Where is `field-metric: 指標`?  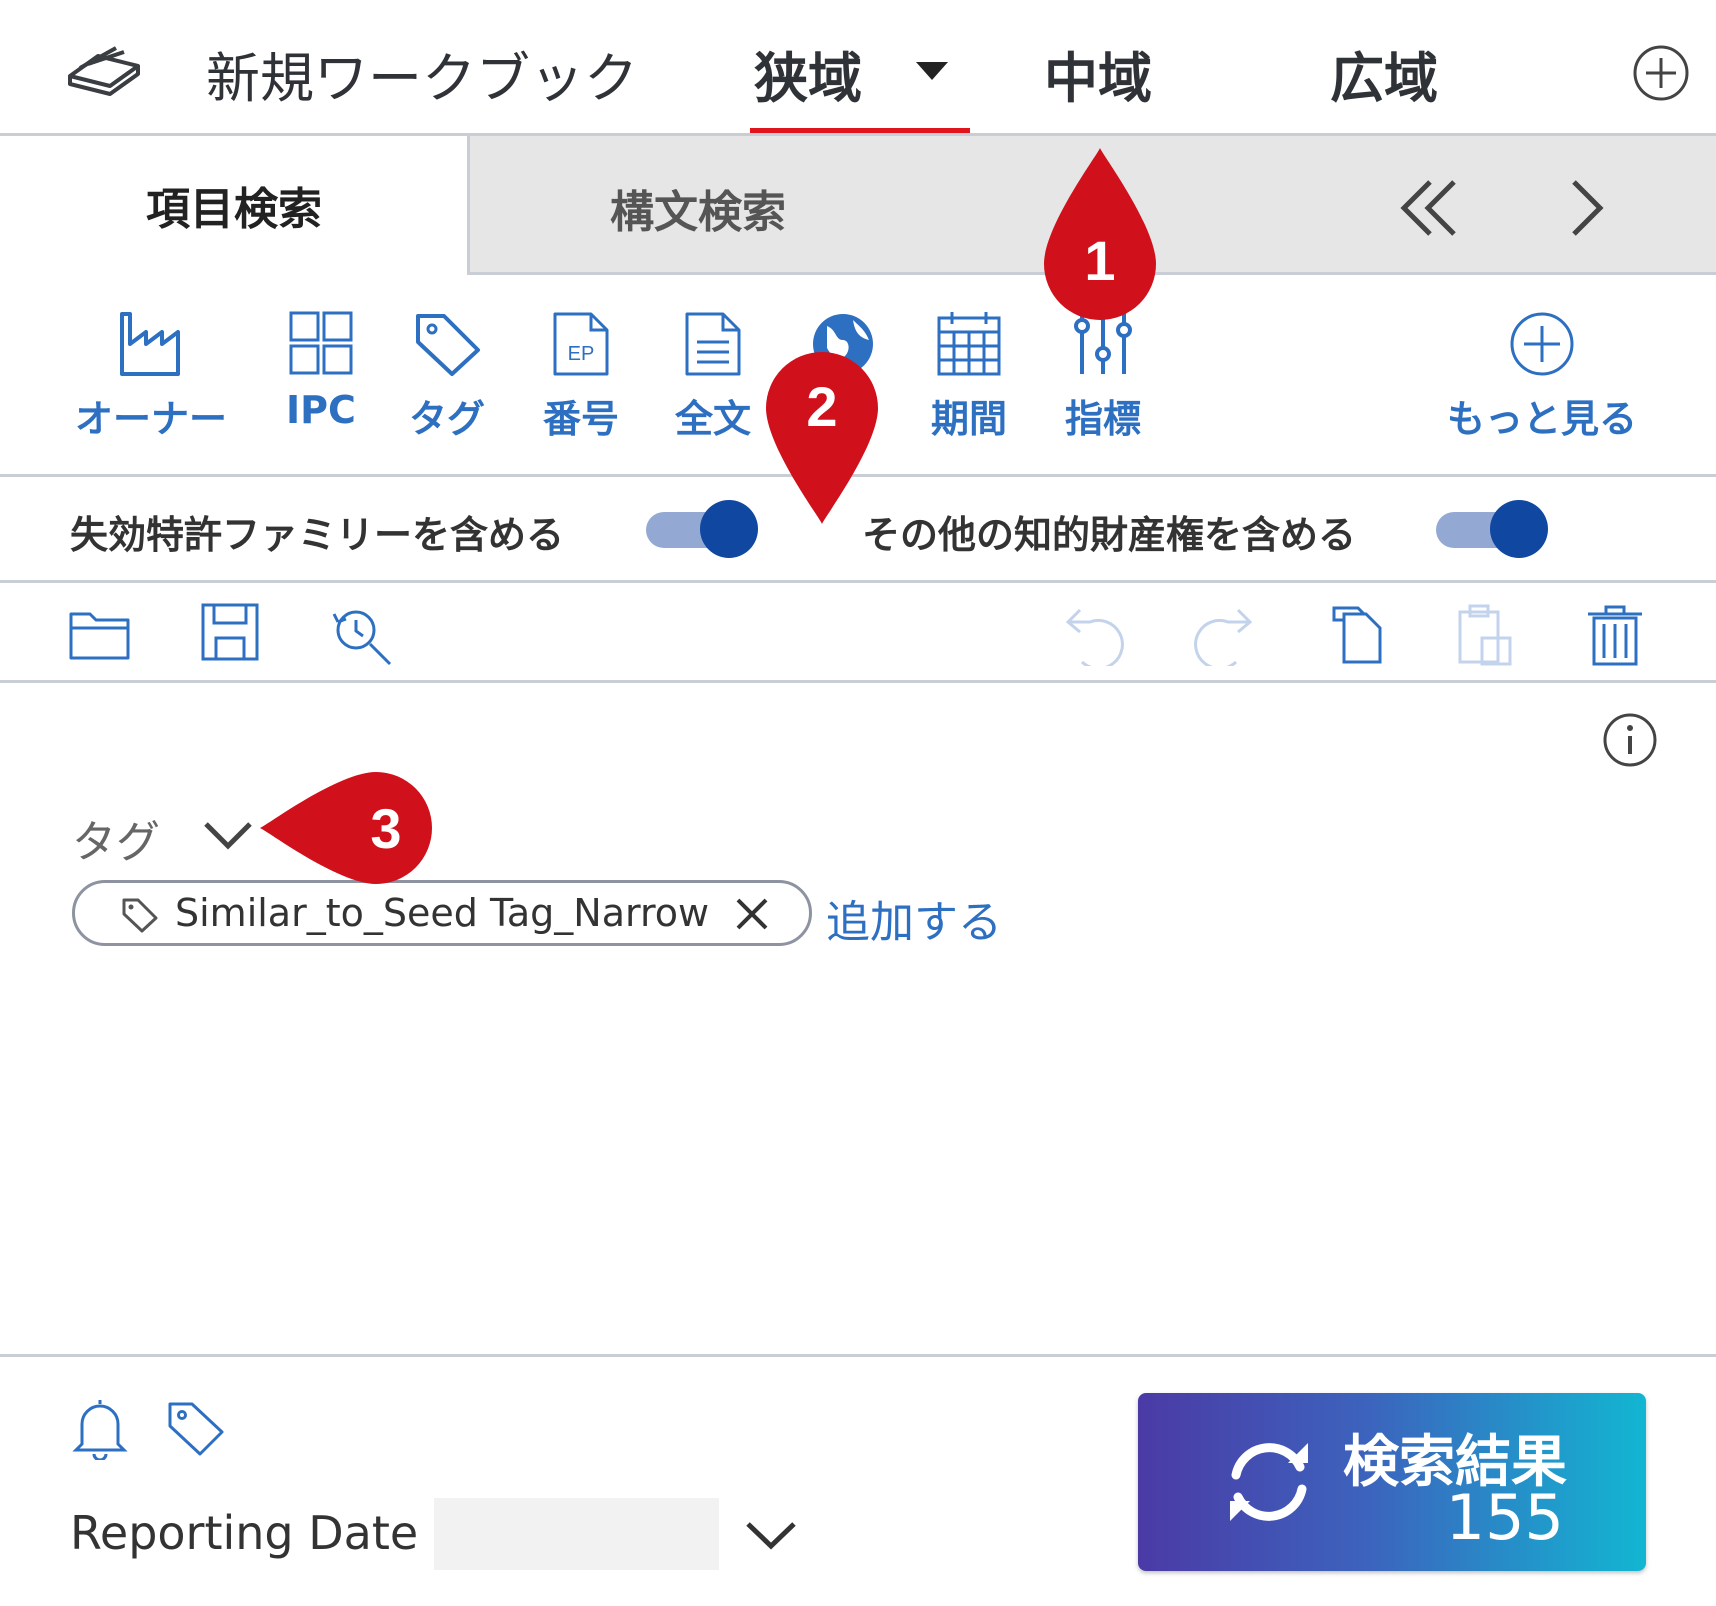 field-metric: 指標 is located at coordinates (1103, 385).